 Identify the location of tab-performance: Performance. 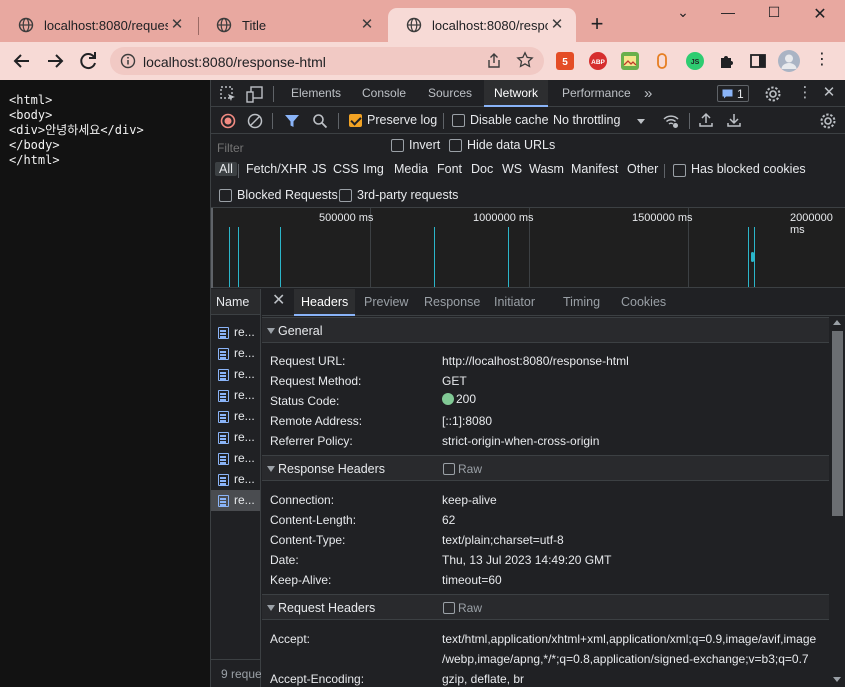
(596, 93).